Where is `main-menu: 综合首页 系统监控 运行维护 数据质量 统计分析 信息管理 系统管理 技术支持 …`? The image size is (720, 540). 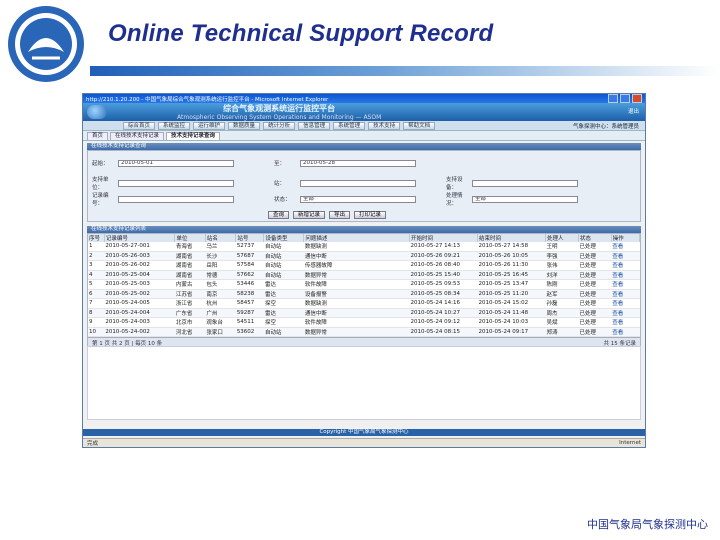
main-menu: 综合首页 系统监控 运行维护 数据质量 统计分析 信息管理 系统管理 技术支持 … is located at coordinates (364, 126).